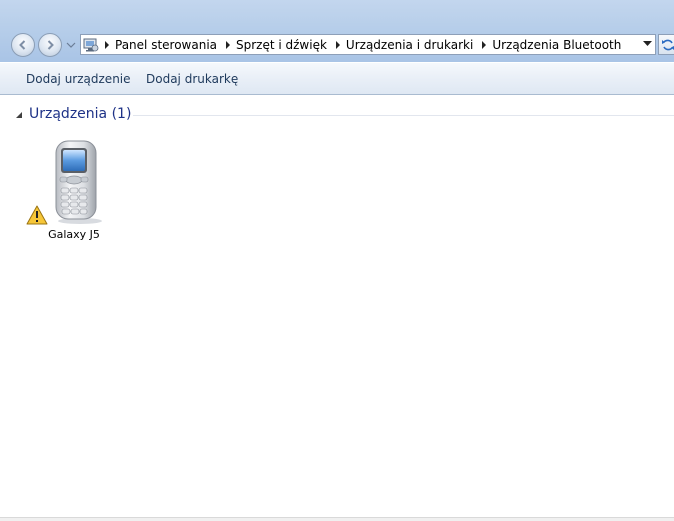  What do you see at coordinates (167, 45) in the screenshot?
I see `breadcrumb-item: Panel sterowania` at bounding box center [167, 45].